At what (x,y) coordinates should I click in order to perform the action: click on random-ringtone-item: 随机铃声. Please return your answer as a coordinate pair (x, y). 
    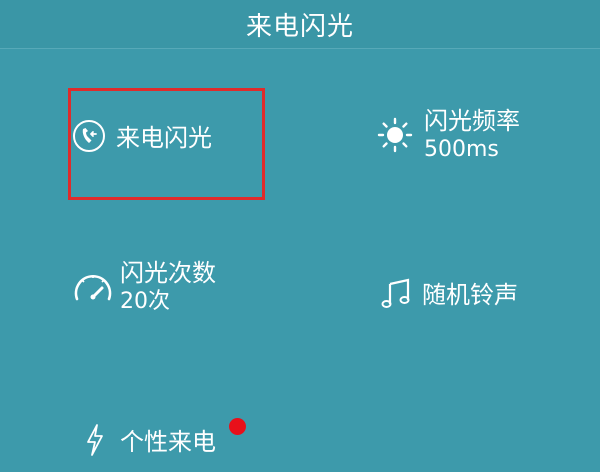
    Looking at the image, I should click on (449, 292).